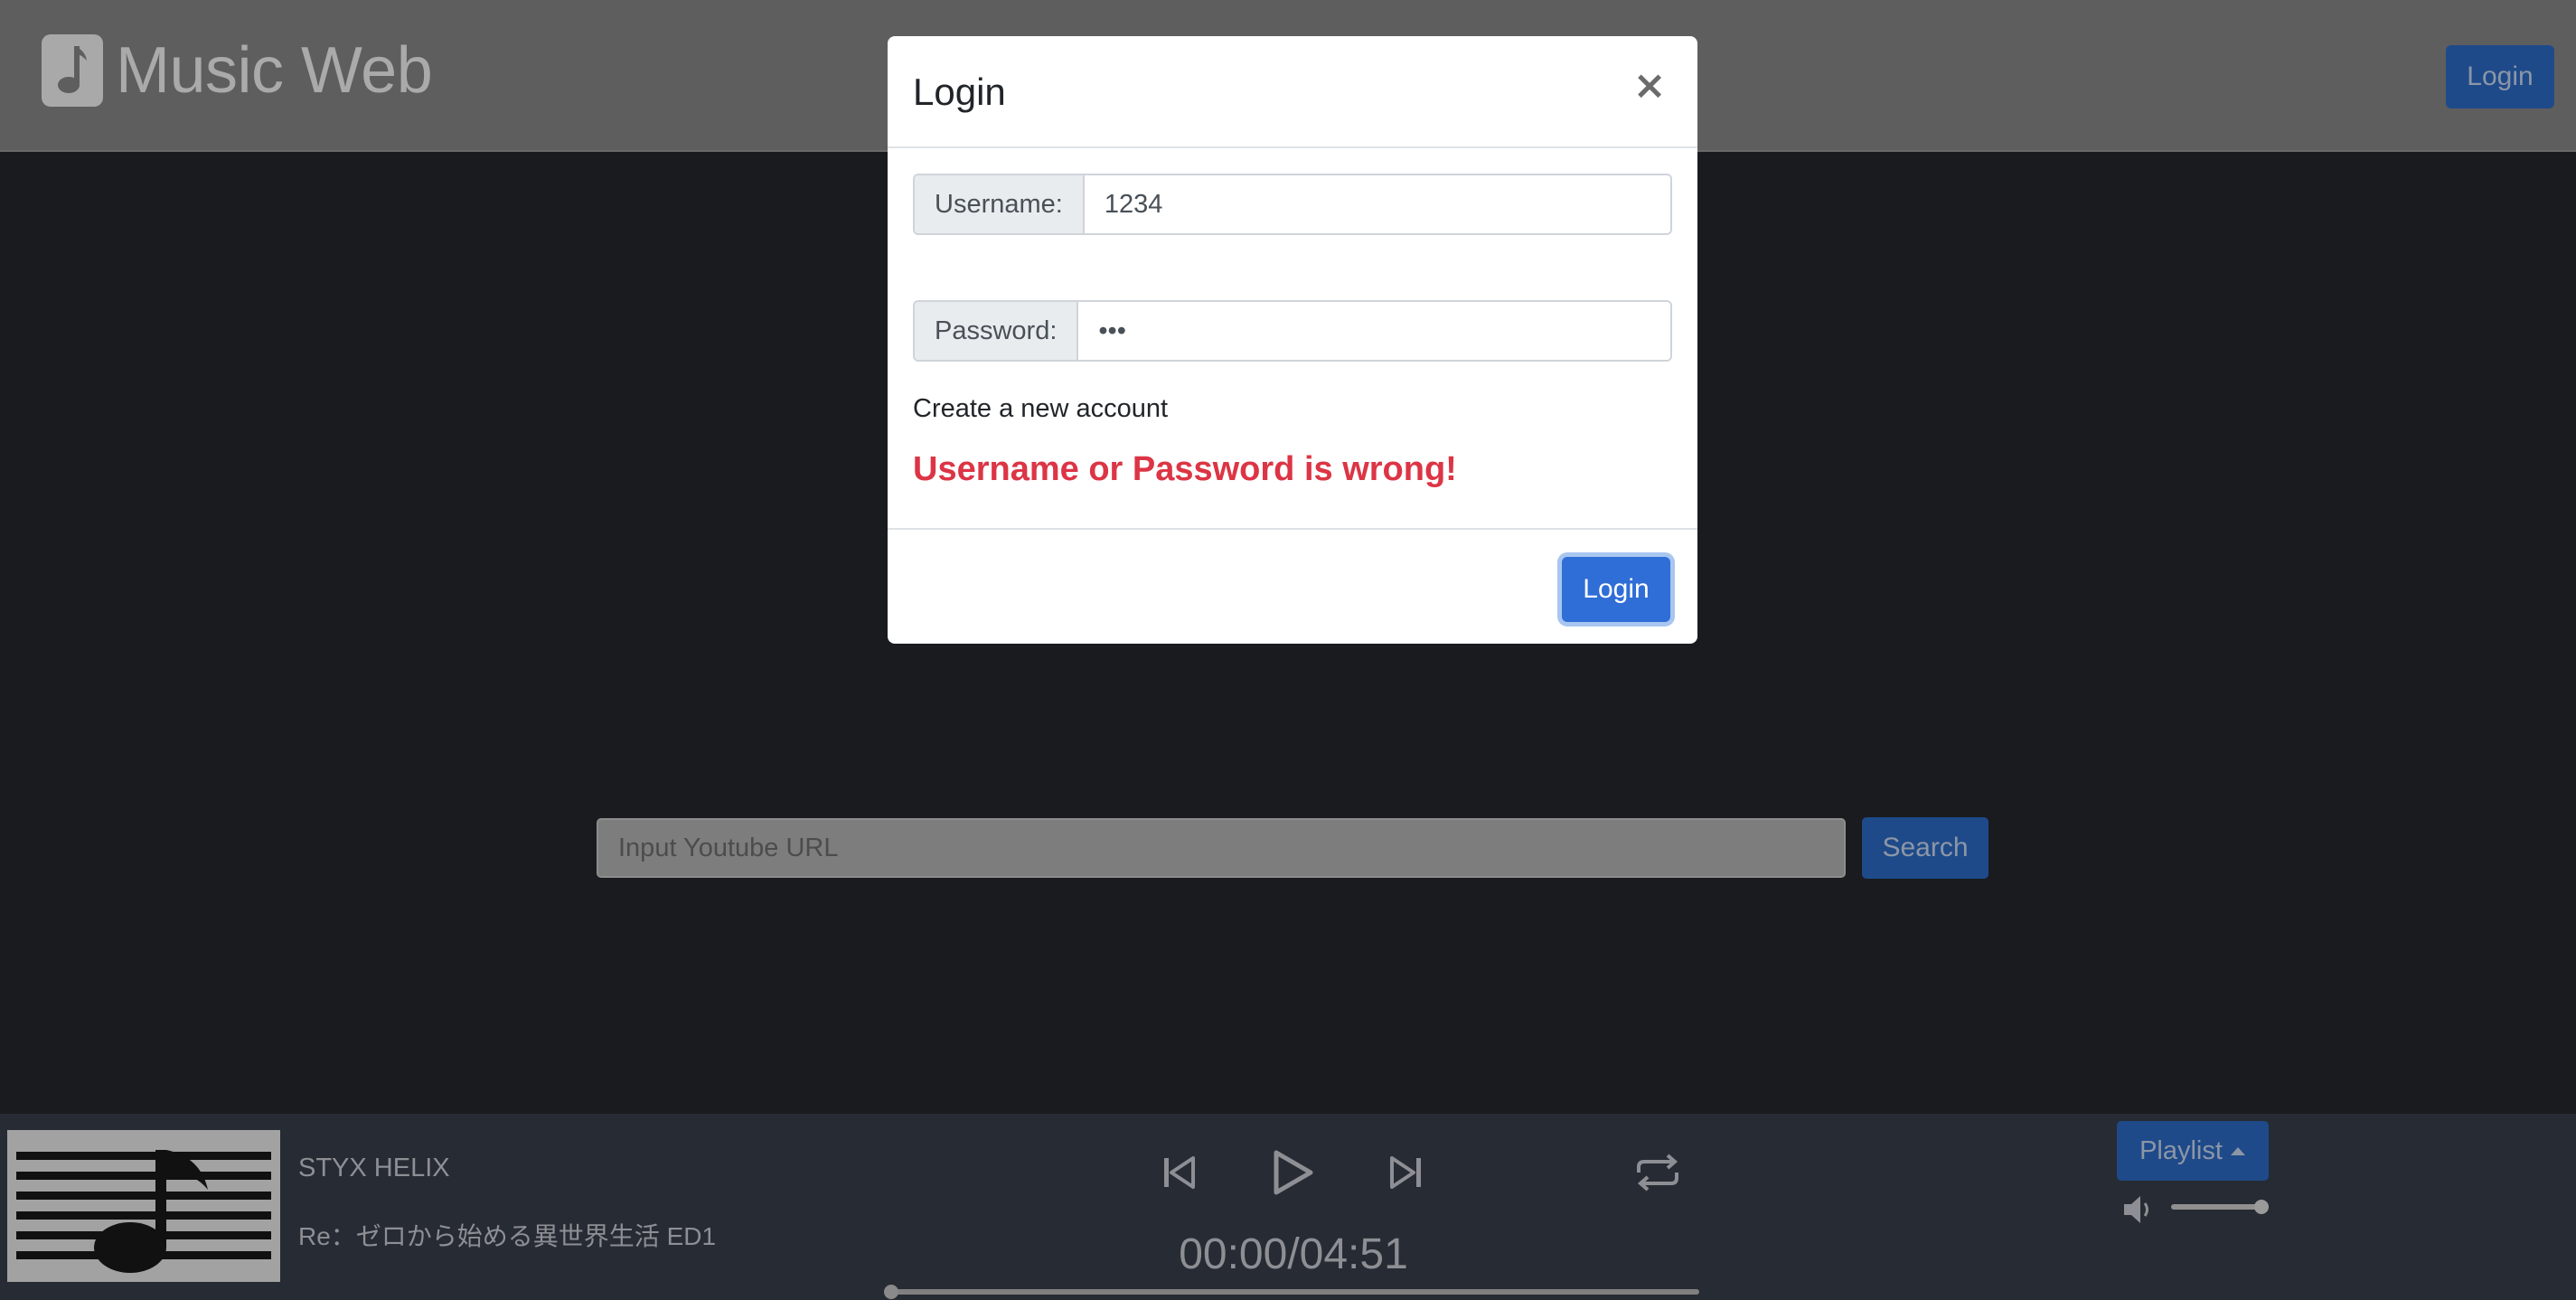 This screenshot has width=2576, height=1300. Describe the element at coordinates (1650, 85) in the screenshot. I see `close-icon: ×` at that location.